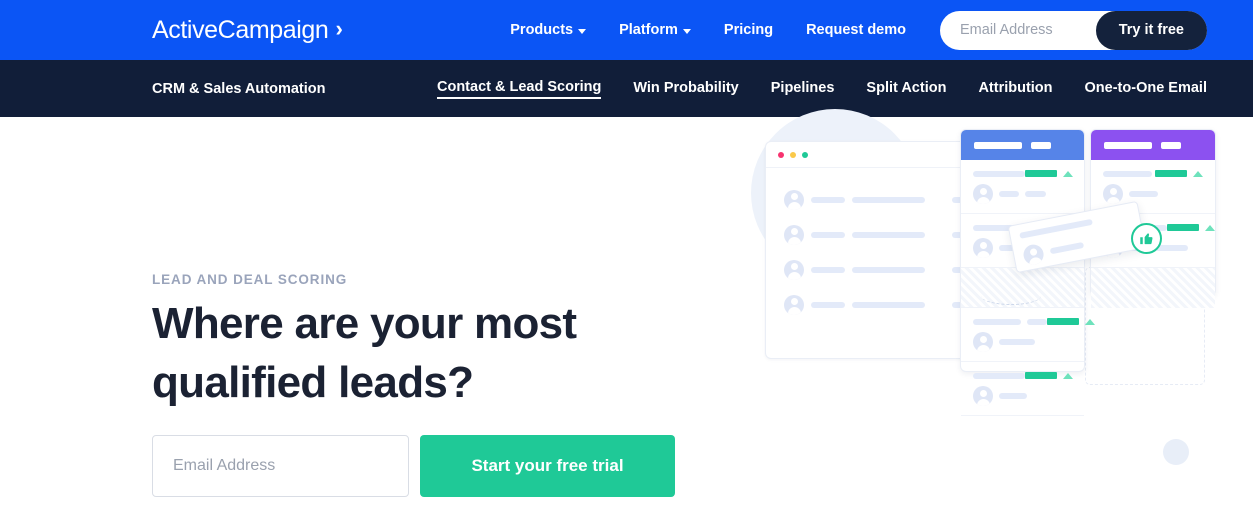 The width and height of the screenshot is (1253, 525). Describe the element at coordinates (519, 89) in the screenshot. I see `subnav-item-contact-lead-scoring: Contact & Lead Scoring` at that location.